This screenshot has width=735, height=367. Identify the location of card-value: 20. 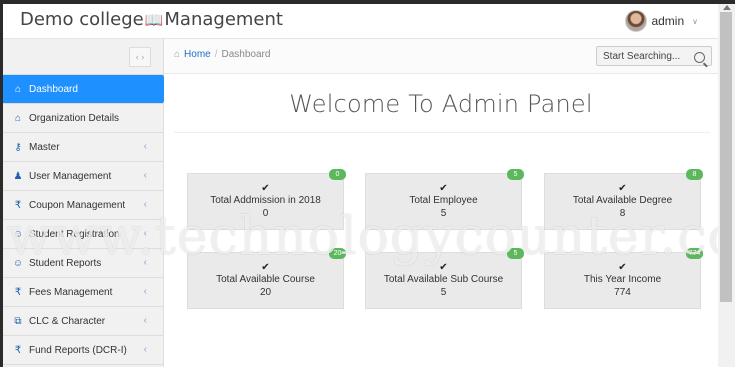
(265, 292).